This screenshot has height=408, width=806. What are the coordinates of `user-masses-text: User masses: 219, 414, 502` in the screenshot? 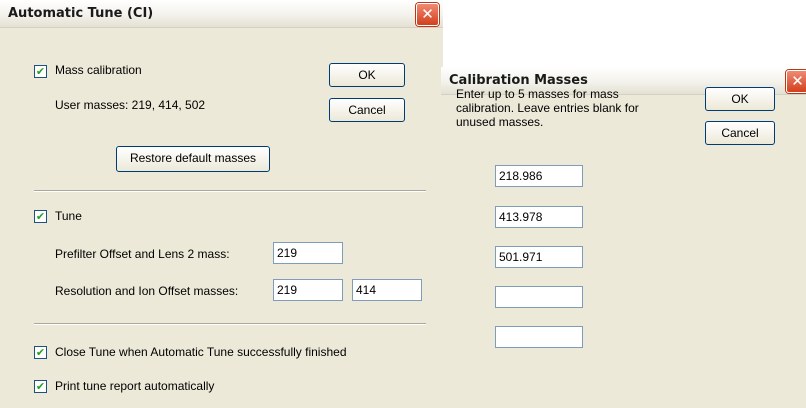 It's located at (130, 105).